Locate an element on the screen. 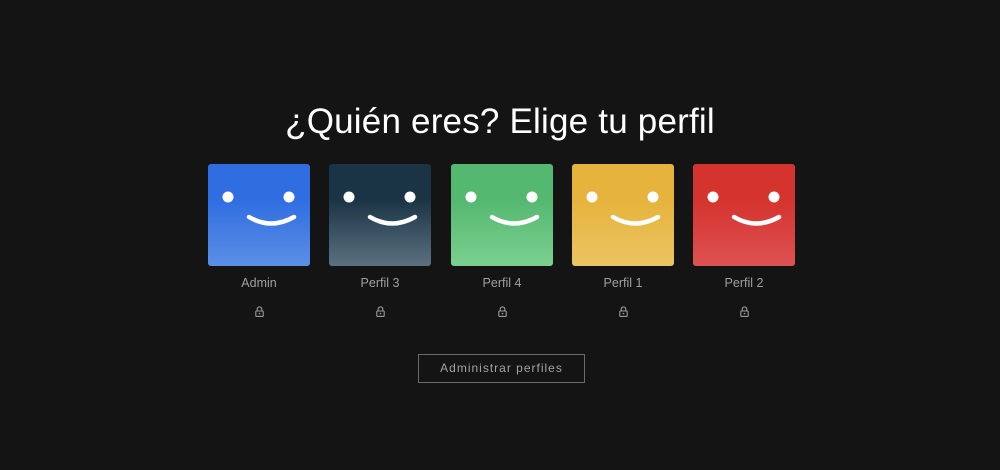 Image resolution: width=1000 pixels, height=470 pixels. manage-profiles-button: Administrar perfiles is located at coordinates (501, 368).